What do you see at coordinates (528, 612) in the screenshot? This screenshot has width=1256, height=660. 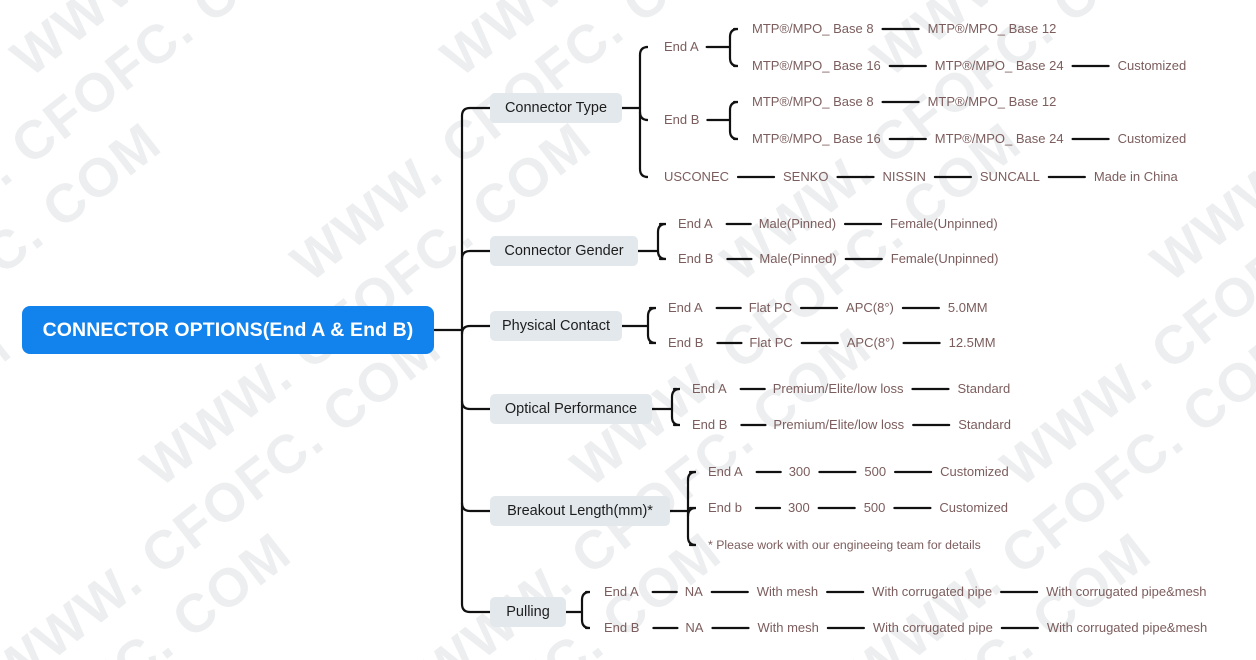 I see `branch-node-pulling: Pulling` at bounding box center [528, 612].